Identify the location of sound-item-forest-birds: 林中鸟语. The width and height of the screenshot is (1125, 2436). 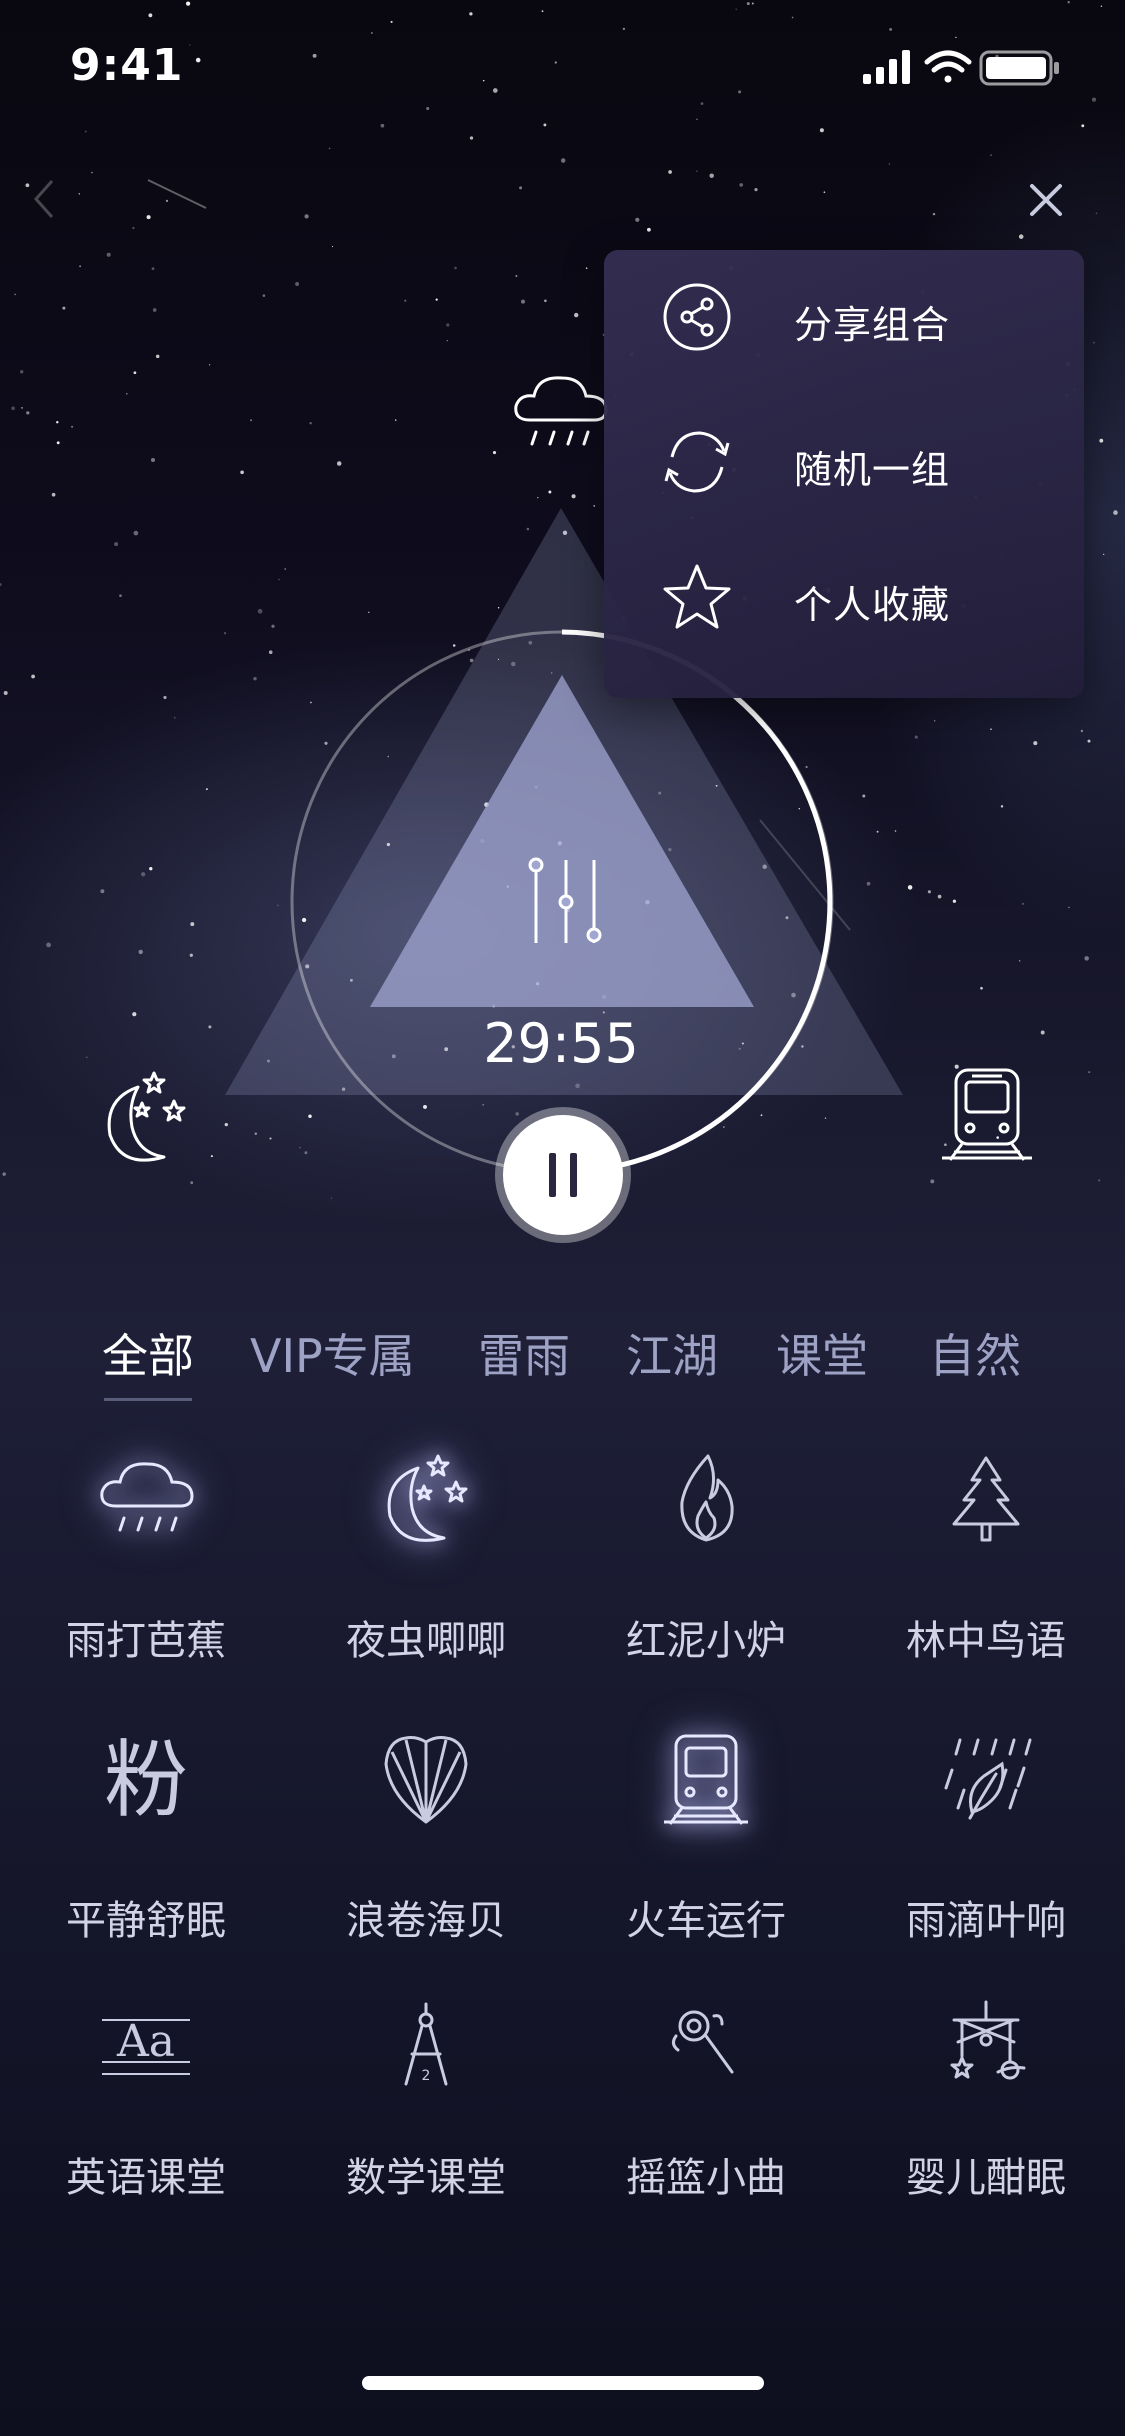
(985, 1557).